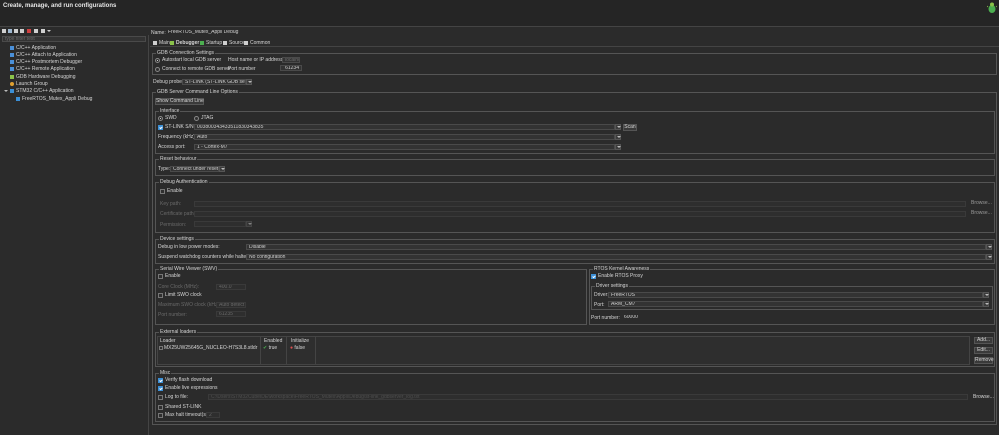  What do you see at coordinates (196, 69) in the screenshot?
I see `remote-label: Connect to remote GDB server` at bounding box center [196, 69].